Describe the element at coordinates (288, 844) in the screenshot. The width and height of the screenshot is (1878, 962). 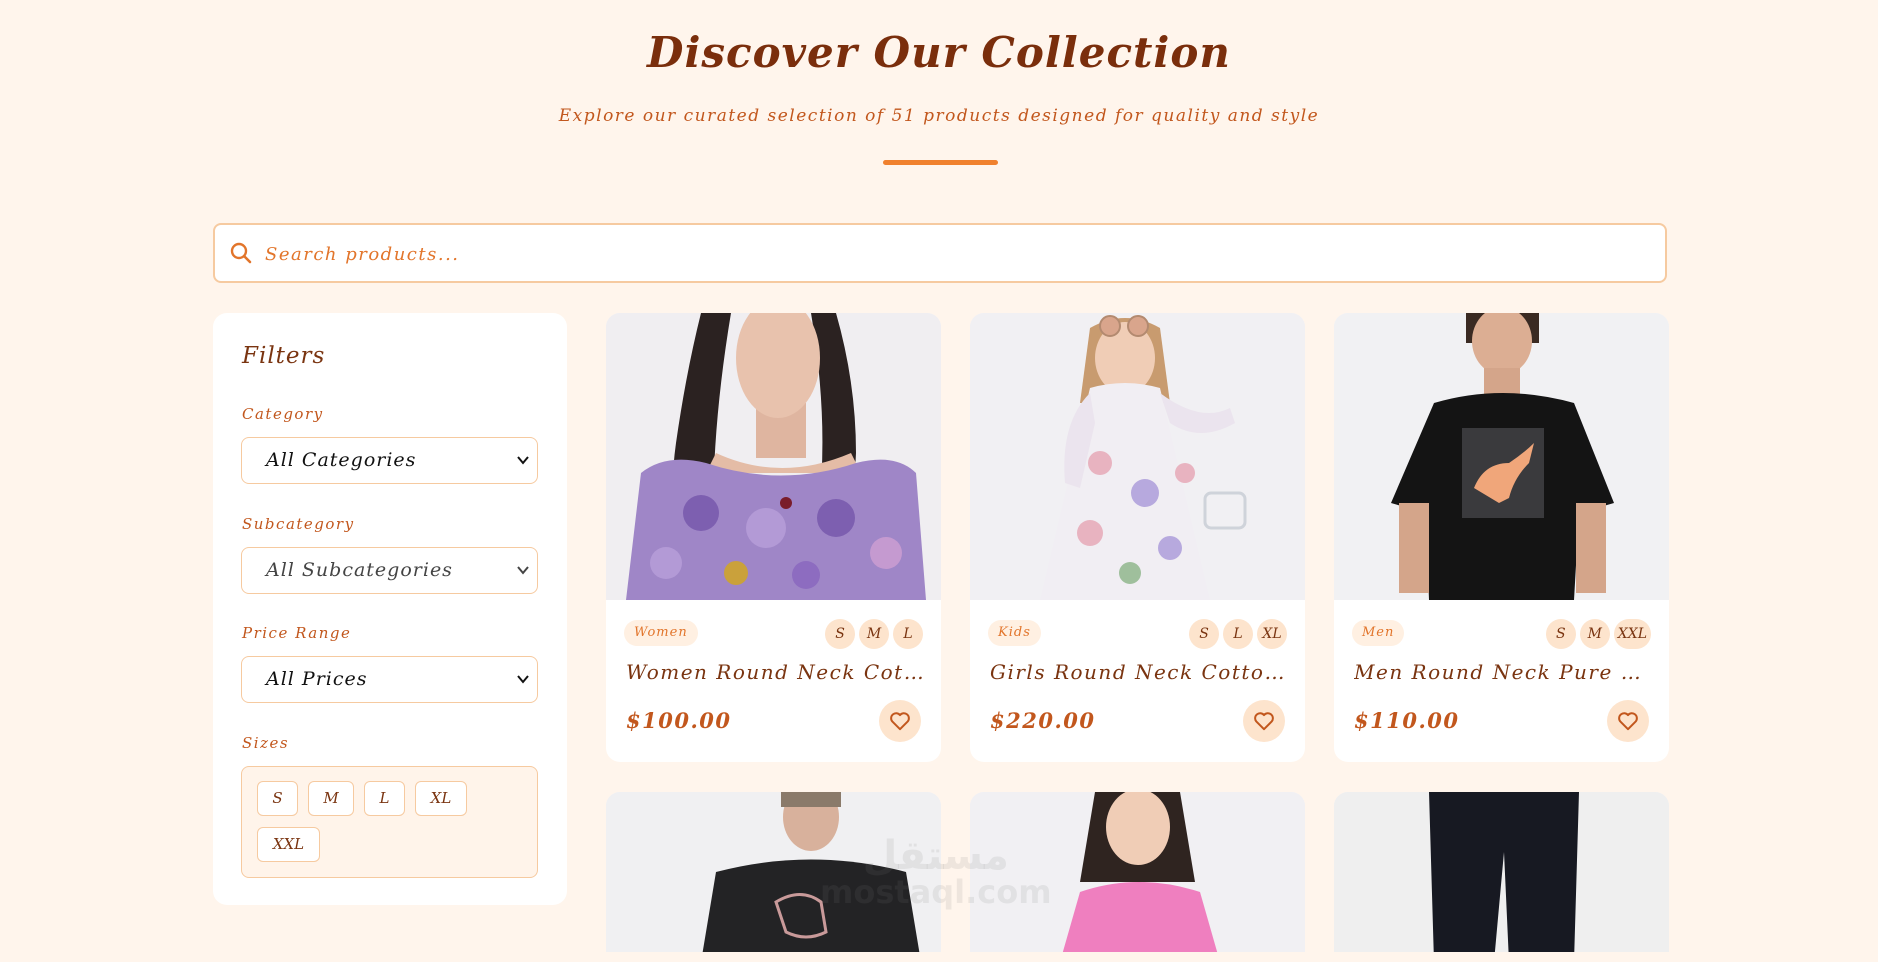
I see `size-chip-xxl: XXL` at that location.